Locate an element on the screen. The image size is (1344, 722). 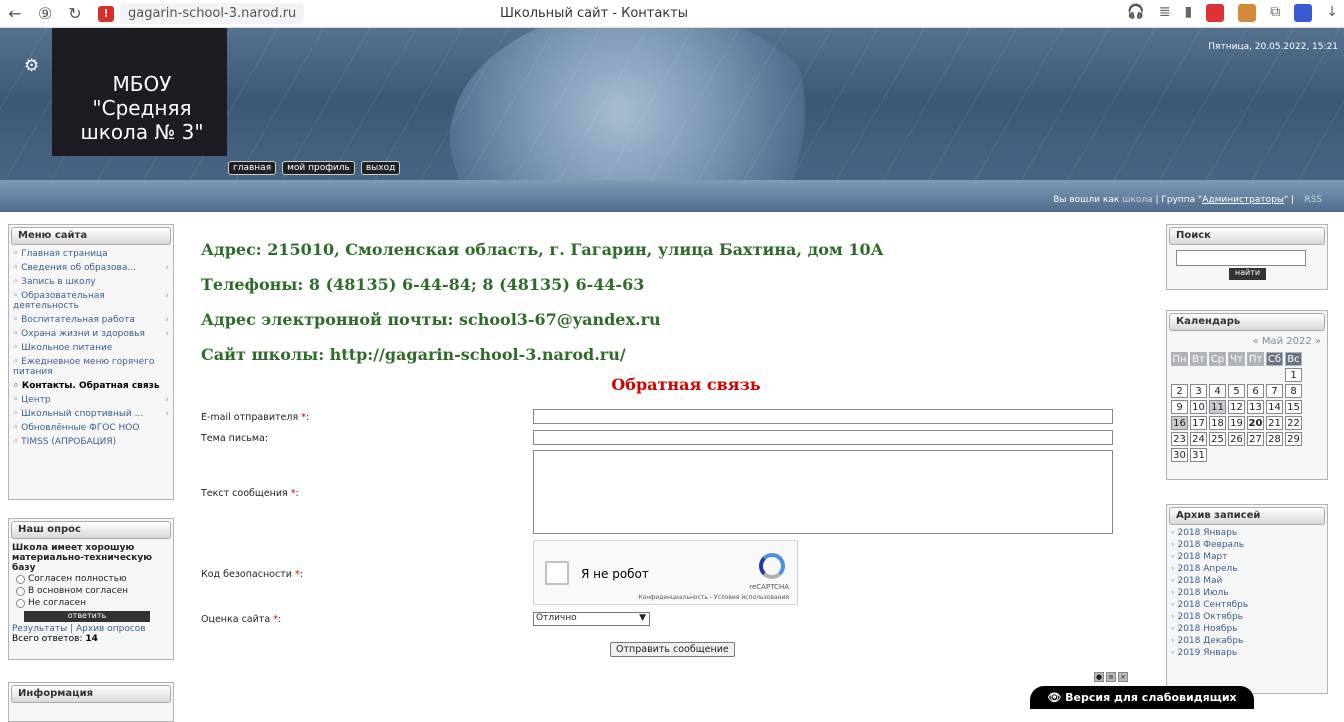
email-field is located at coordinates (823, 416).